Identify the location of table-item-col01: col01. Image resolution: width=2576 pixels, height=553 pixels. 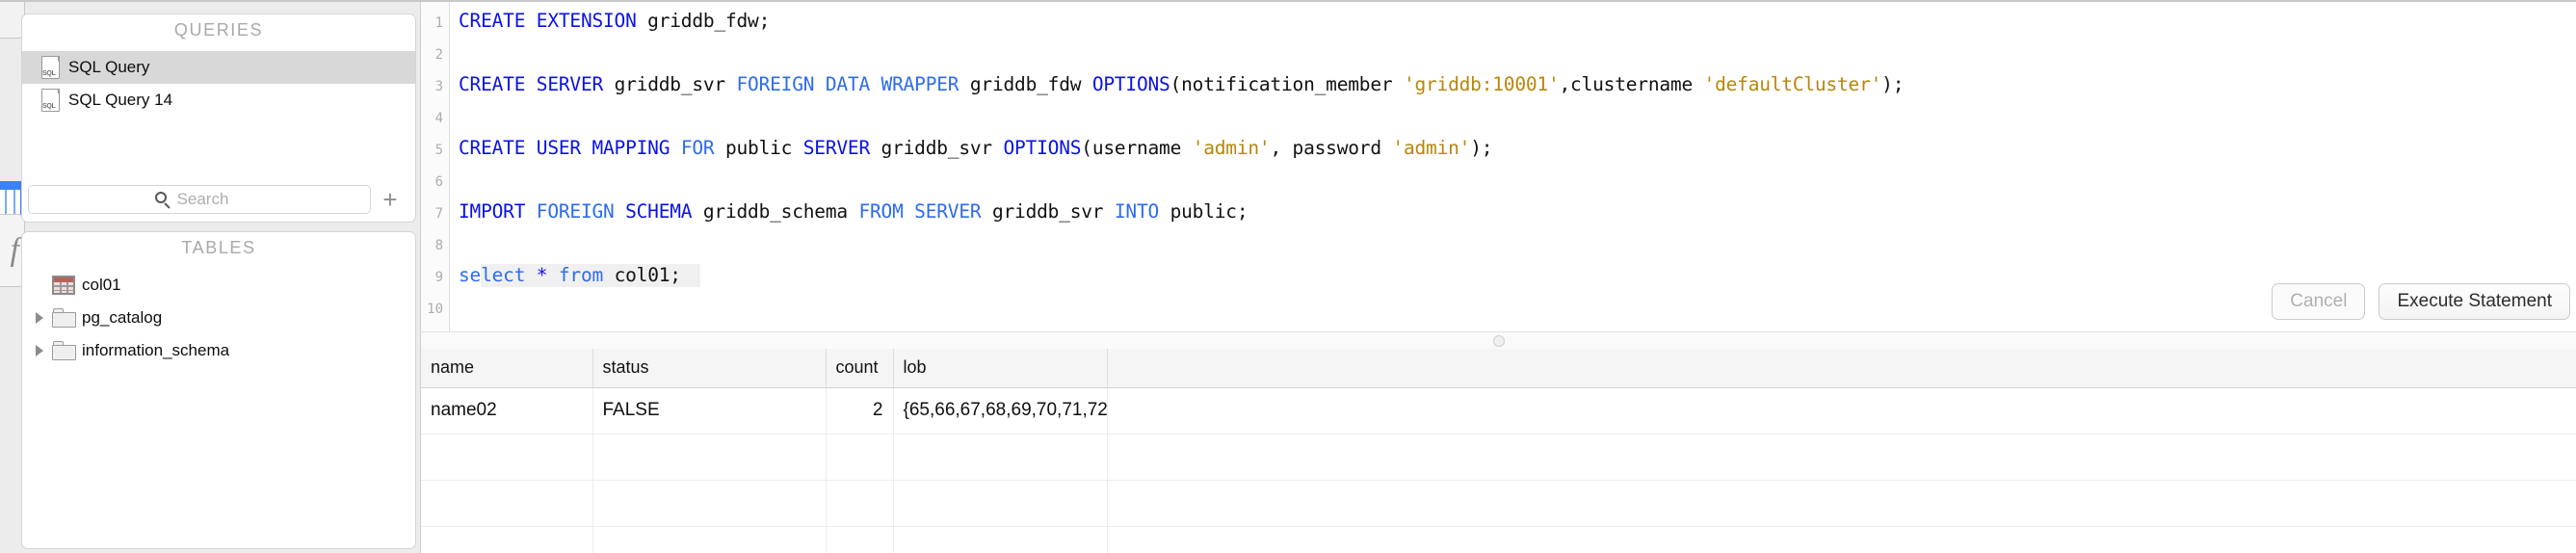
(218, 285).